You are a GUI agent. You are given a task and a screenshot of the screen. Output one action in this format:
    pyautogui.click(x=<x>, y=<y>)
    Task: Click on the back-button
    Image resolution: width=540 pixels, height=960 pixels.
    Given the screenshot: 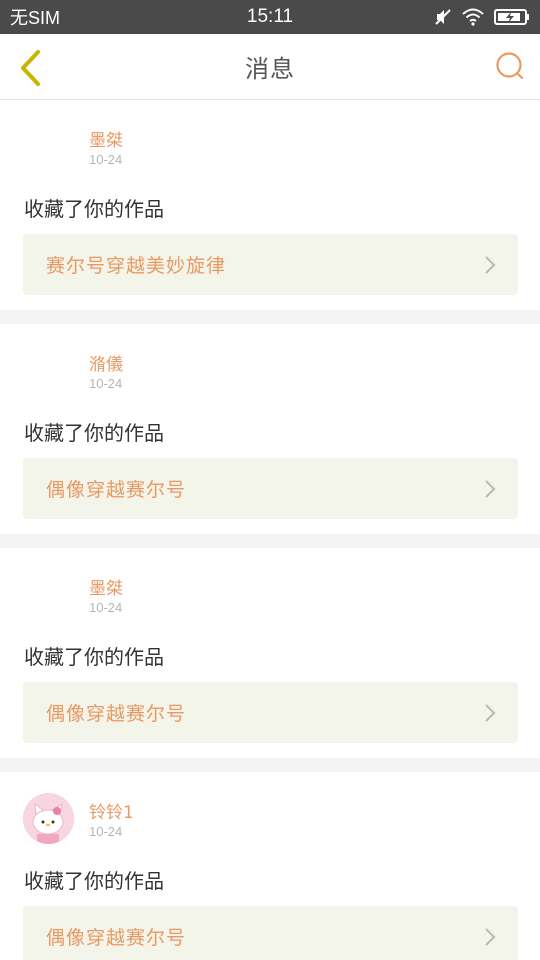 What is the action you would take?
    pyautogui.click(x=30, y=68)
    